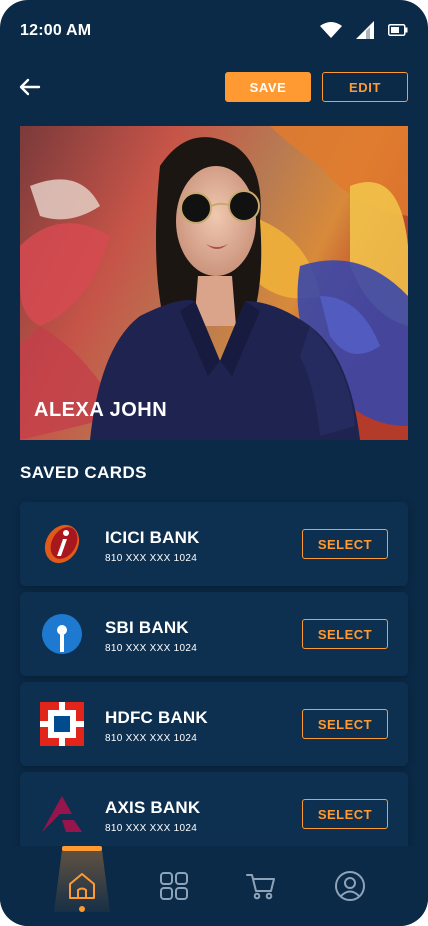  I want to click on card-item-icici: ICICI BANK 810 XXX XXX 1024 SELECT, so click(214, 544).